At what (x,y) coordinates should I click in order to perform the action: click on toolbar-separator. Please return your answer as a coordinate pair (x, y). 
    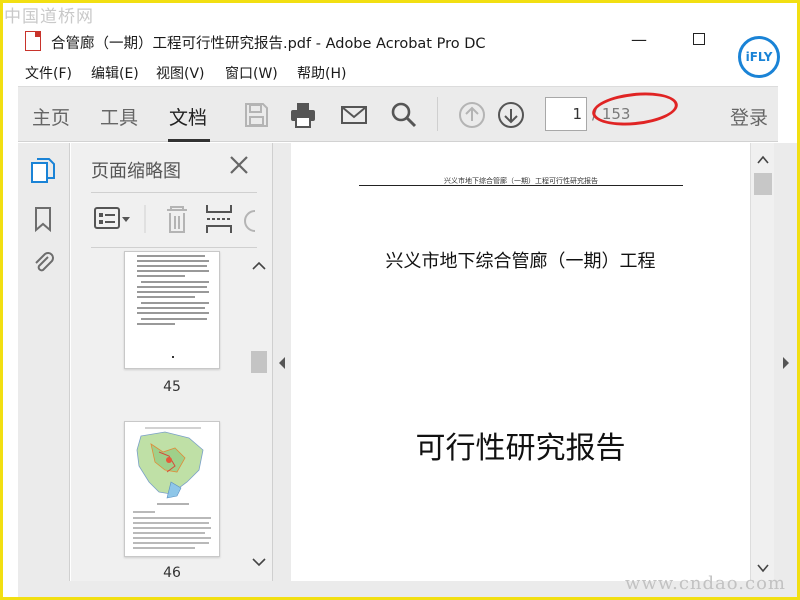
    Looking at the image, I should click on (437, 114).